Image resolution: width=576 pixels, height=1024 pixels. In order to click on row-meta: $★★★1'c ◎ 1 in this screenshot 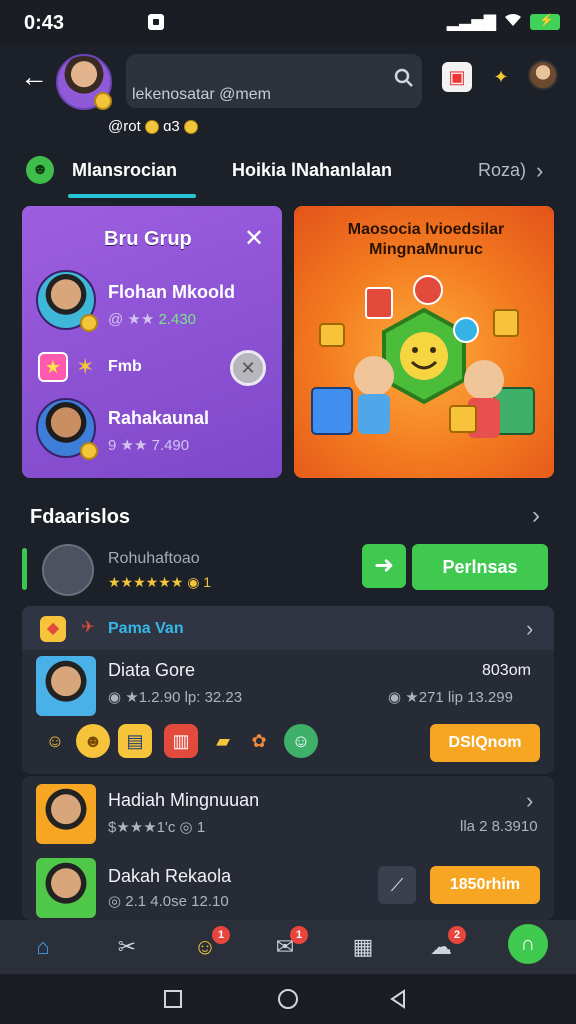, I will do `click(157, 827)`.